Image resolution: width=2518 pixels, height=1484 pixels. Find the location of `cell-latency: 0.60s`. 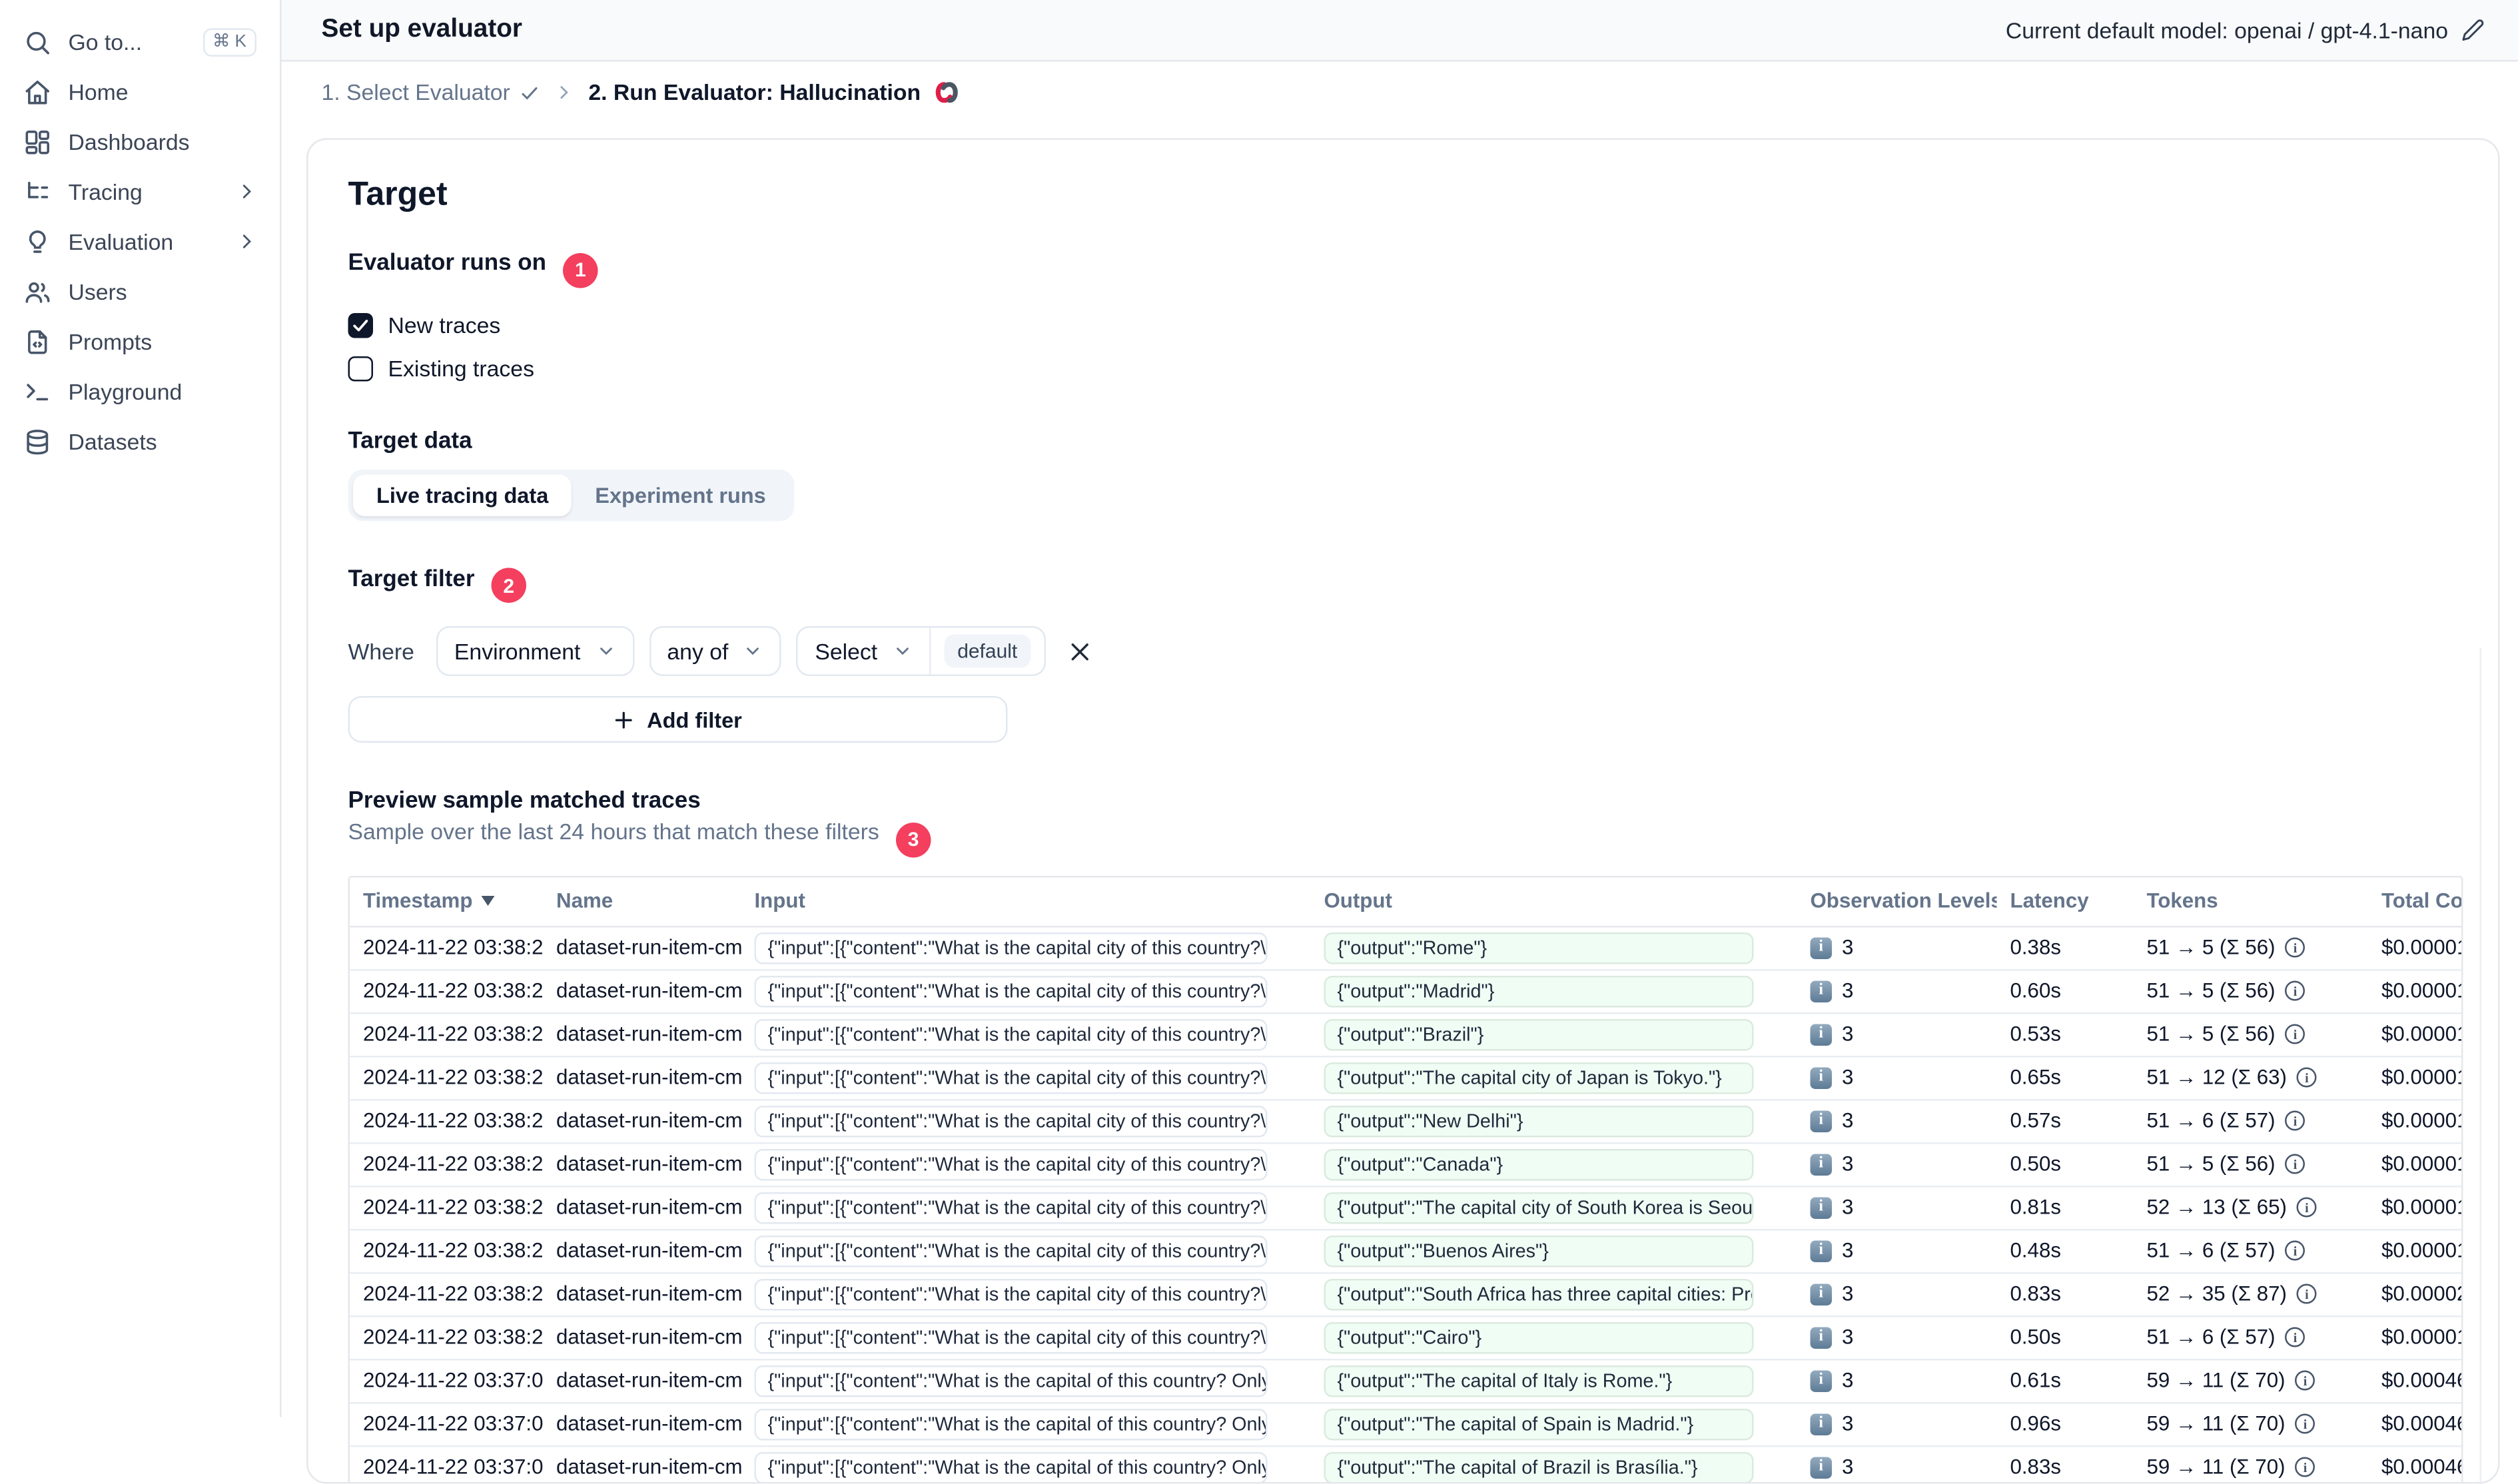

cell-latency: 0.60s is located at coordinates (2065, 991).